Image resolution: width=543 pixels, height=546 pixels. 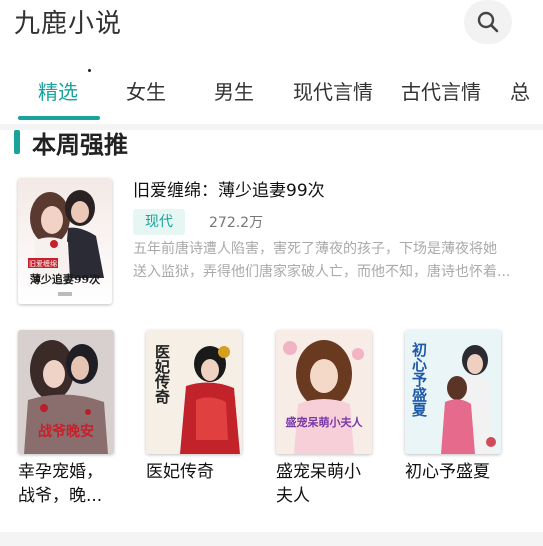 What do you see at coordinates (58, 90) in the screenshot?
I see `tab-featured: 精选` at bounding box center [58, 90].